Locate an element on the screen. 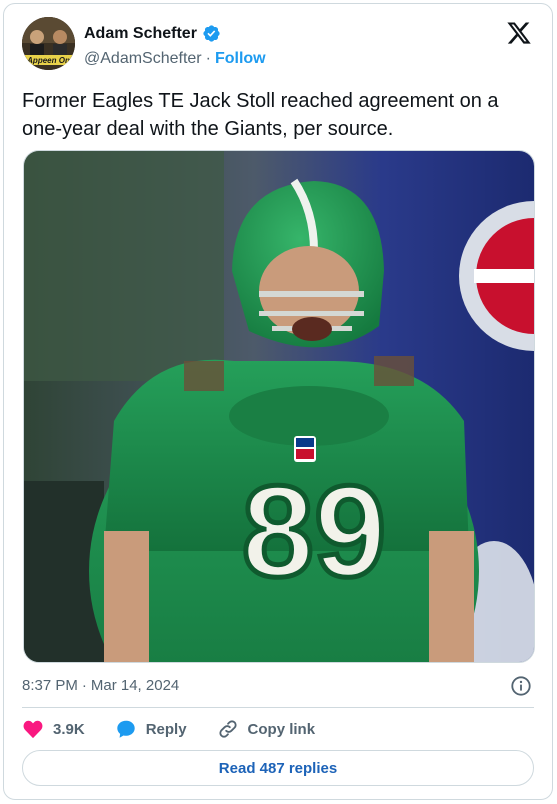  reply-button: Reply is located at coordinates (151, 729).